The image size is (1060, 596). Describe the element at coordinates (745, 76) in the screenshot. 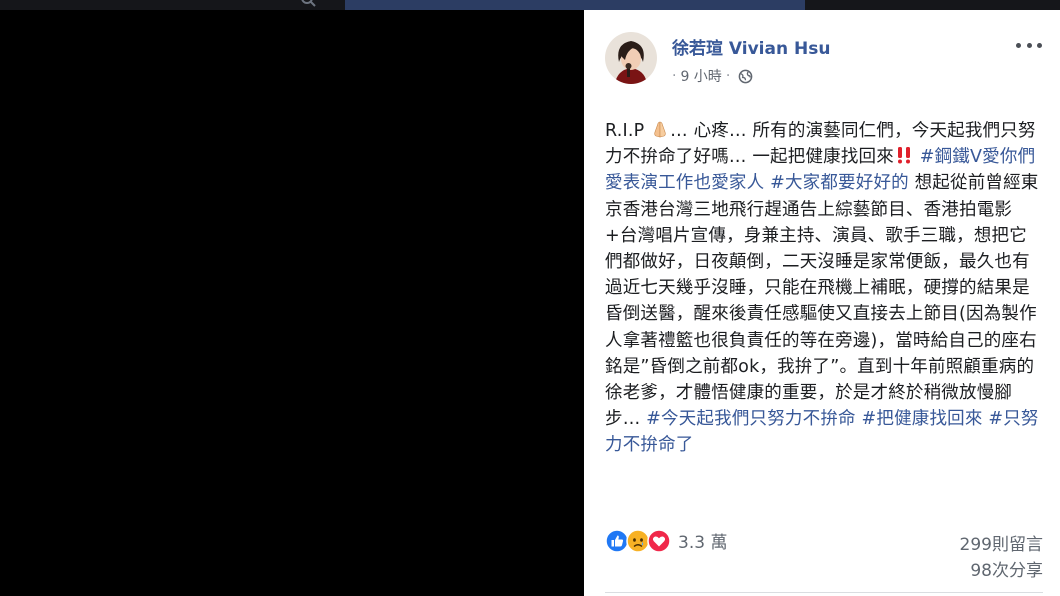

I see `globe-icon` at that location.